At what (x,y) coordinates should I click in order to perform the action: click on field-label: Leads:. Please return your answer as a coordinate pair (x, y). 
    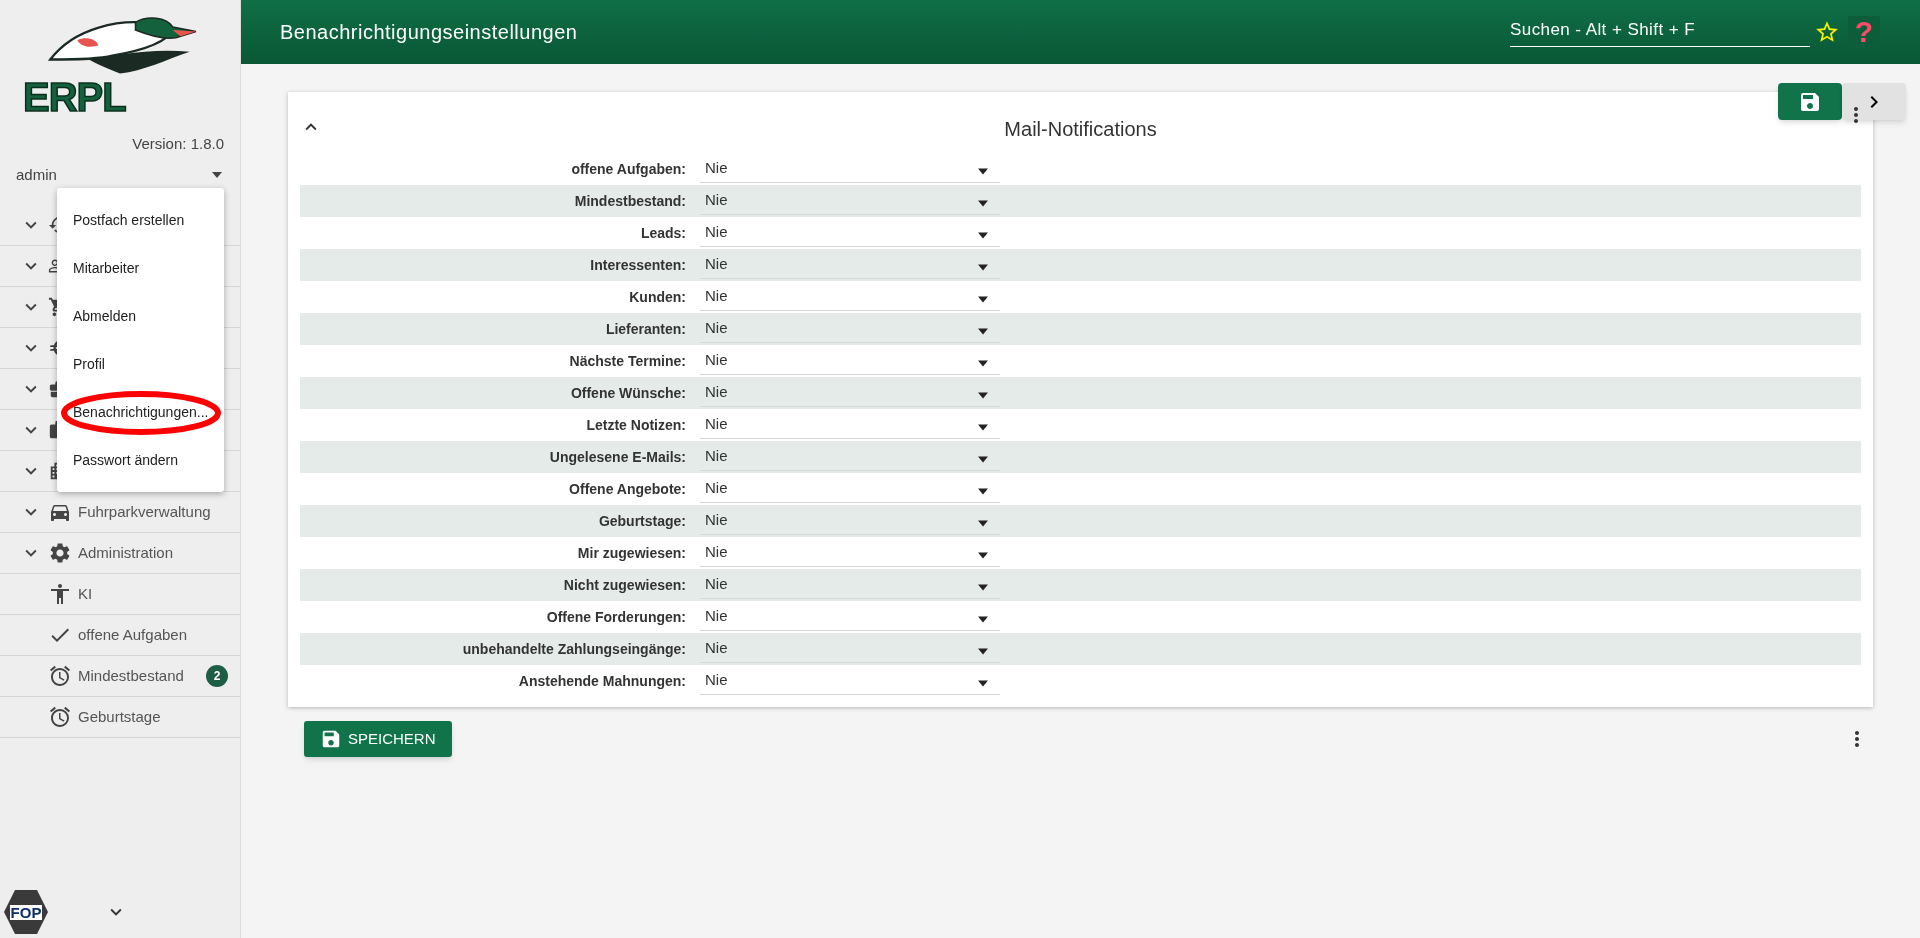
    Looking at the image, I should click on (662, 233).